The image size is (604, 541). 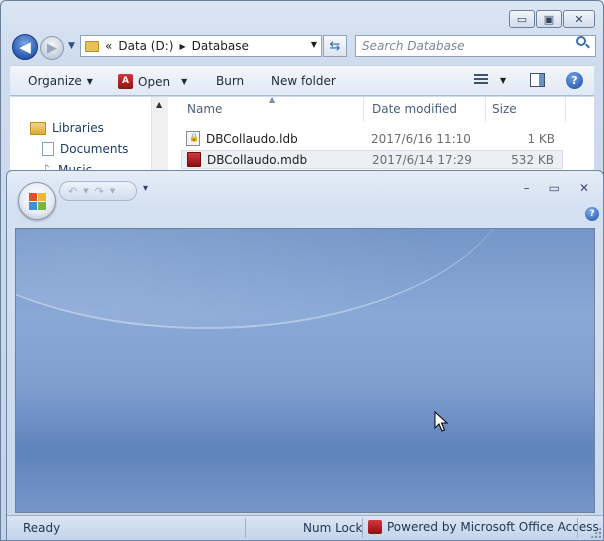 I want to click on refresh-icon: ⇆, so click(x=335, y=46).